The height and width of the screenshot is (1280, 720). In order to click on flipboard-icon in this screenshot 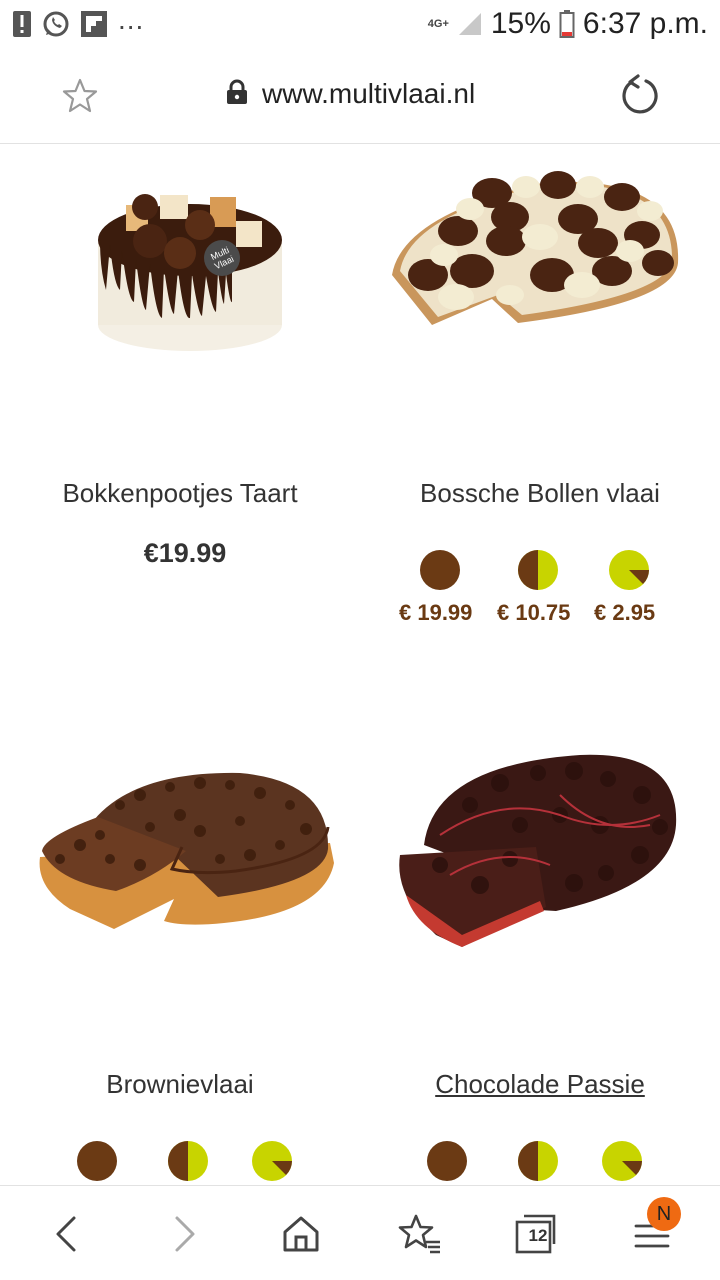, I will do `click(94, 24)`.